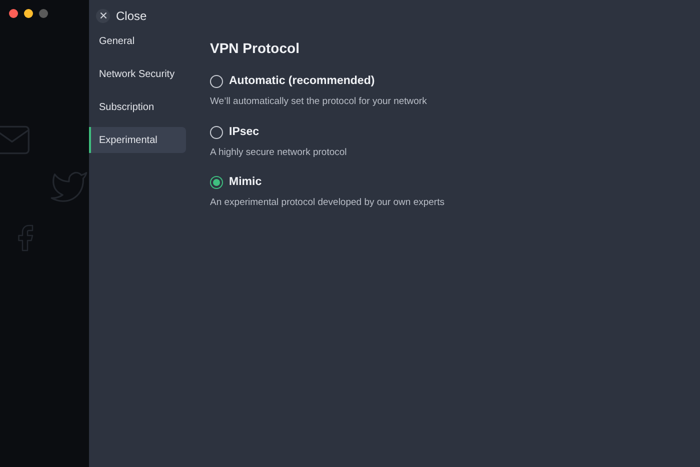 This screenshot has width=700, height=467. Describe the element at coordinates (245, 182) in the screenshot. I see `option-label: Mimic` at that location.